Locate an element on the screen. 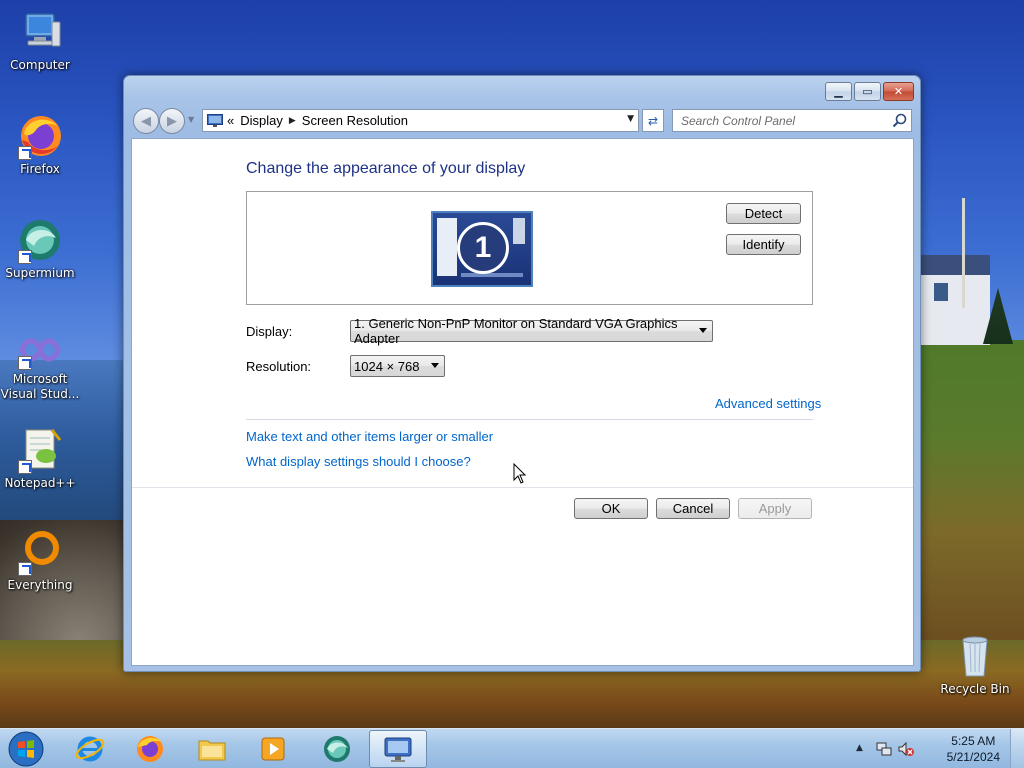 The image size is (1024, 768). desktop-icon-label: Supermium is located at coordinates (40, 273).